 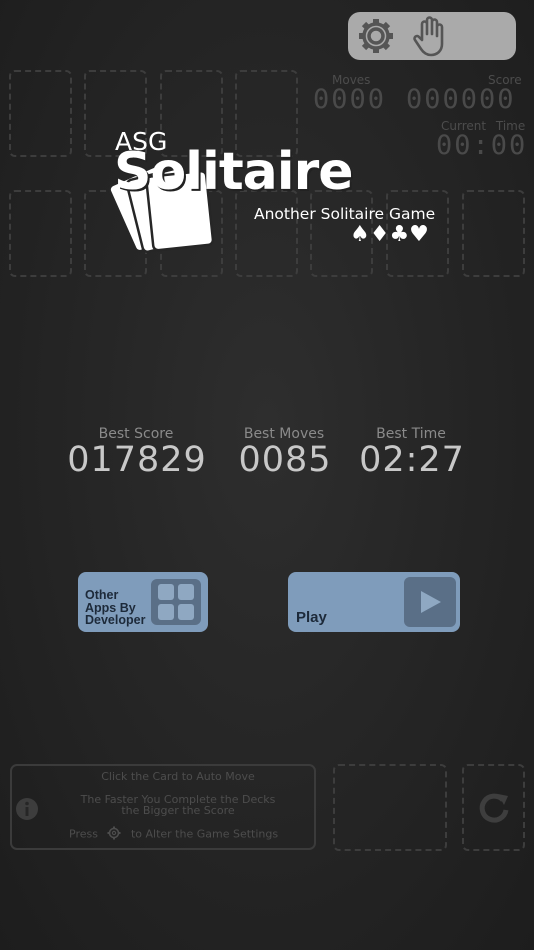 What do you see at coordinates (234, 172) in the screenshot?
I see `logo-title: Solitaire` at bounding box center [234, 172].